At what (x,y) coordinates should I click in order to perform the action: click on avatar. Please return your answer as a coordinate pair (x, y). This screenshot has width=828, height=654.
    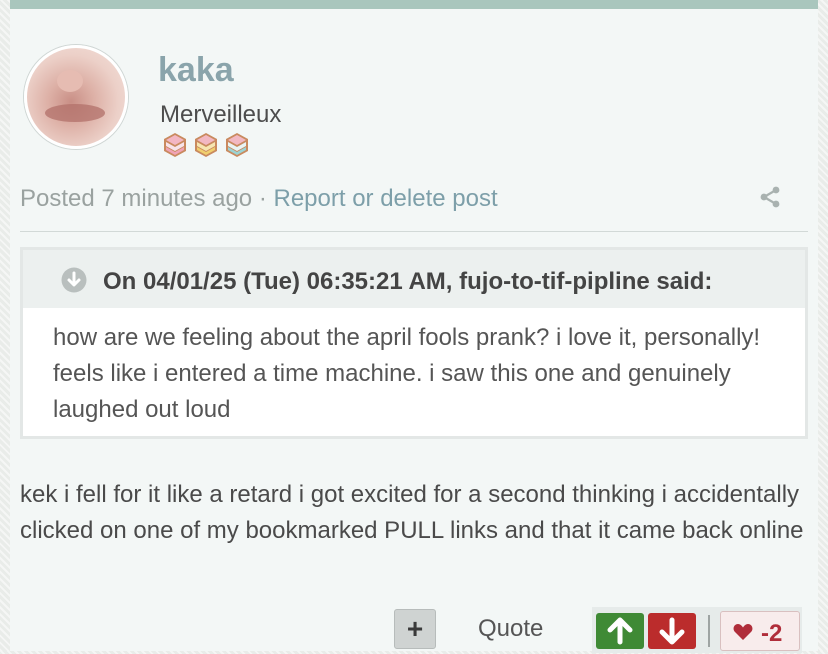
    Looking at the image, I should click on (76, 97).